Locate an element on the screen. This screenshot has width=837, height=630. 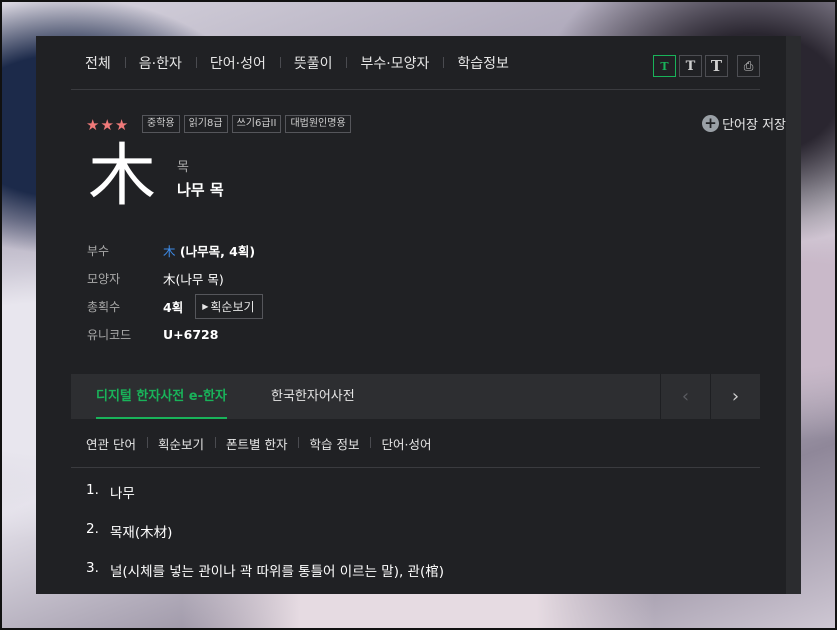
badge-reading-grade: 읽기8급 is located at coordinates (205, 124).